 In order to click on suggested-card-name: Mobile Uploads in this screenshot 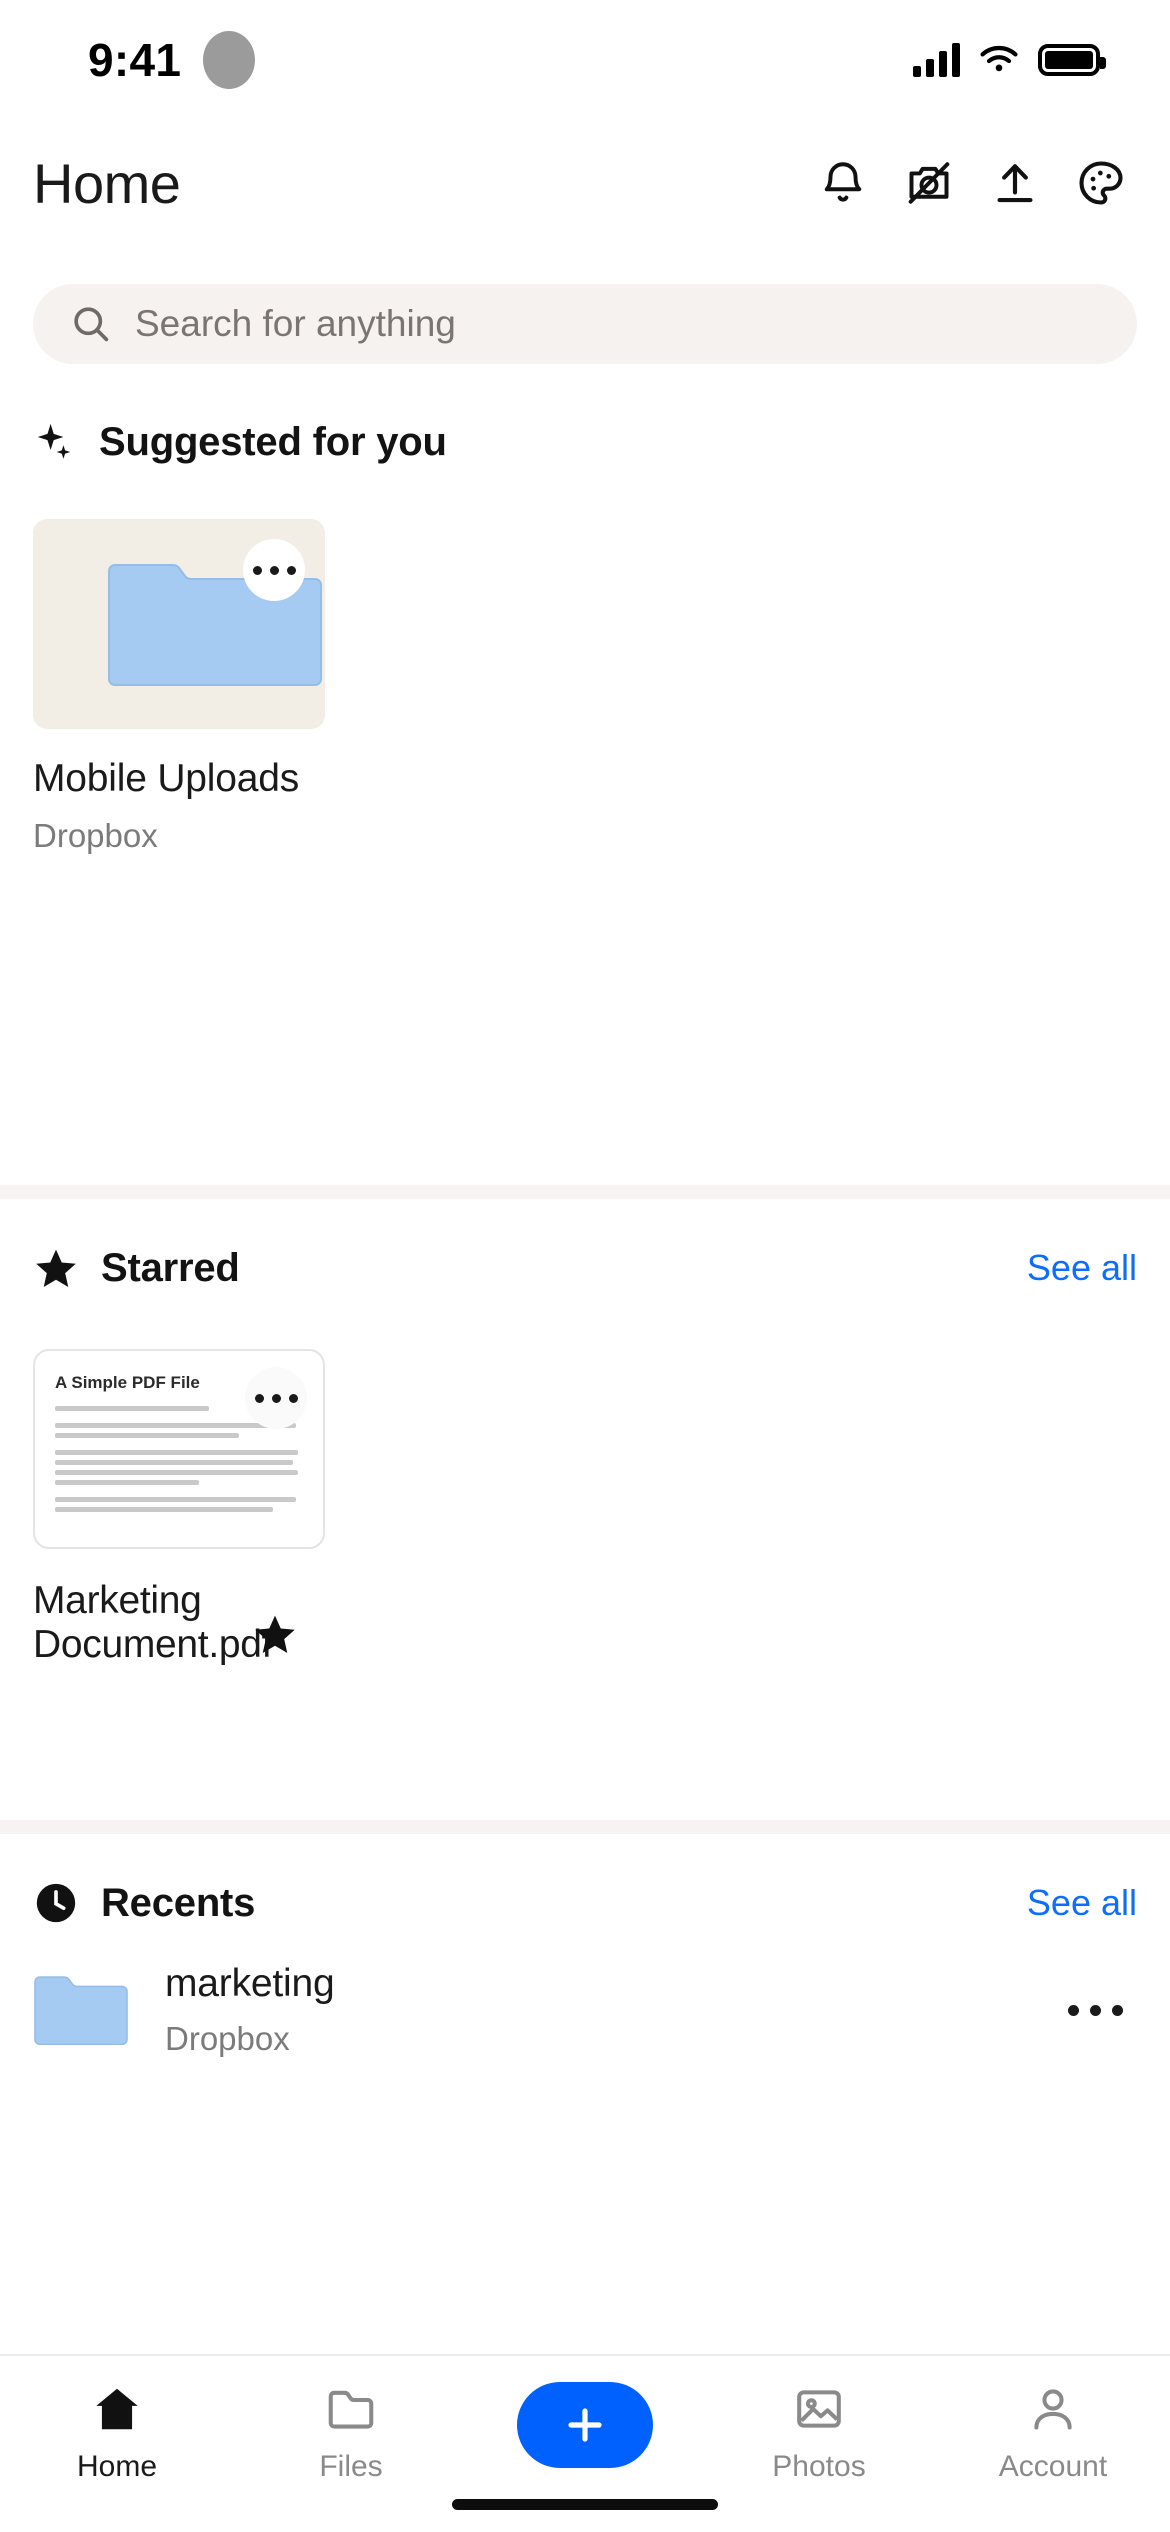, I will do `click(166, 778)`.